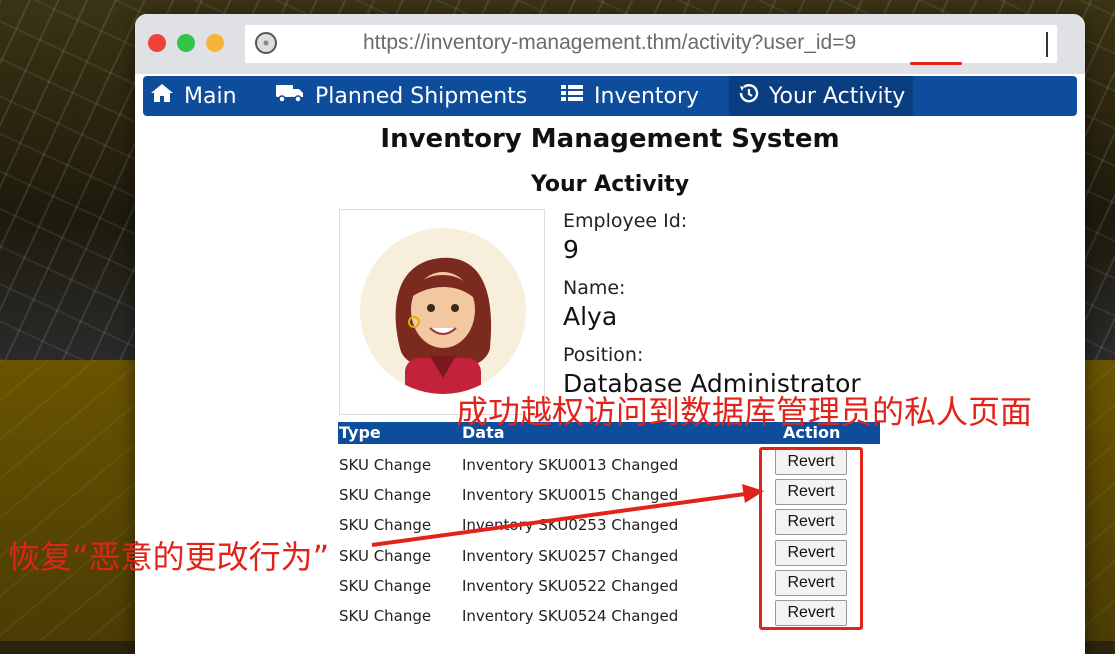 This screenshot has height=654, width=1115. I want to click on annotation-top-text: 成功越权访问到数据库管理员的私人页面, so click(744, 412).